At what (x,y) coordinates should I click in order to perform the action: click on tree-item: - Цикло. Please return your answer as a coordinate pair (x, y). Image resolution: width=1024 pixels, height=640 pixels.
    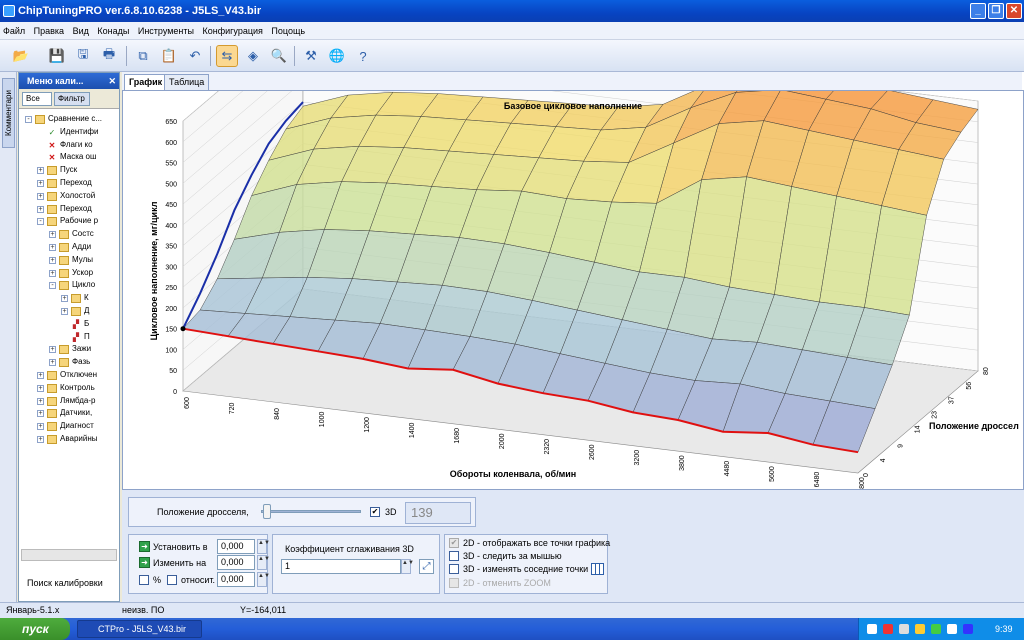
    Looking at the image, I should click on (69, 285).